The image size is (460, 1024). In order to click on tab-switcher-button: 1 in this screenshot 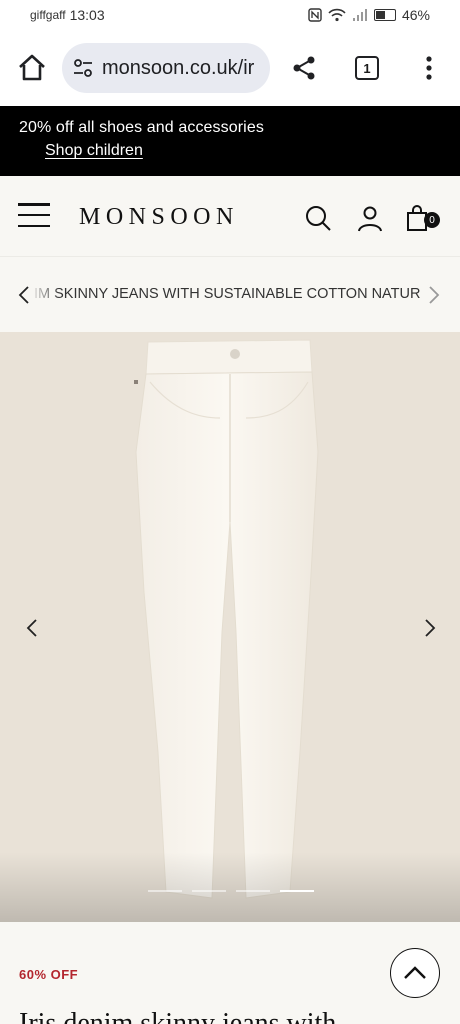, I will do `click(367, 68)`.